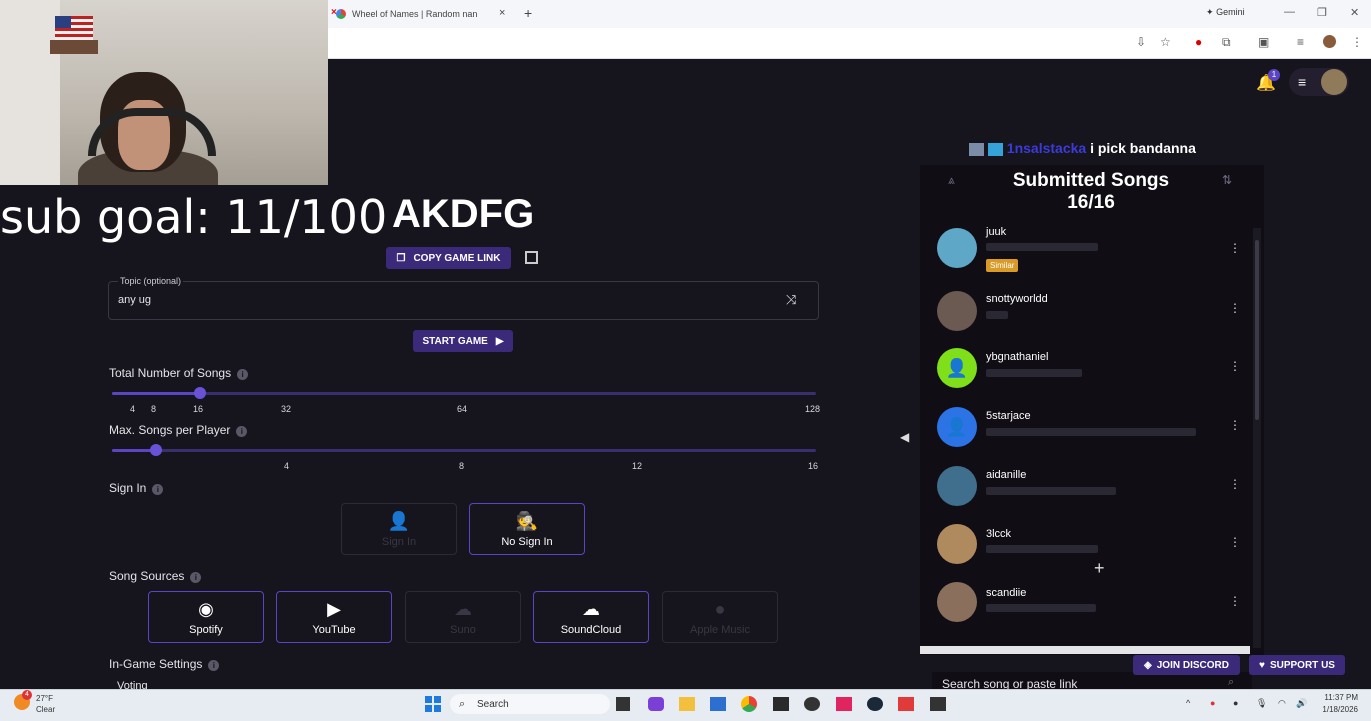 Image resolution: width=1371 pixels, height=721 pixels. I want to click on player-row: 3lcck ⋮, so click(1089, 550).